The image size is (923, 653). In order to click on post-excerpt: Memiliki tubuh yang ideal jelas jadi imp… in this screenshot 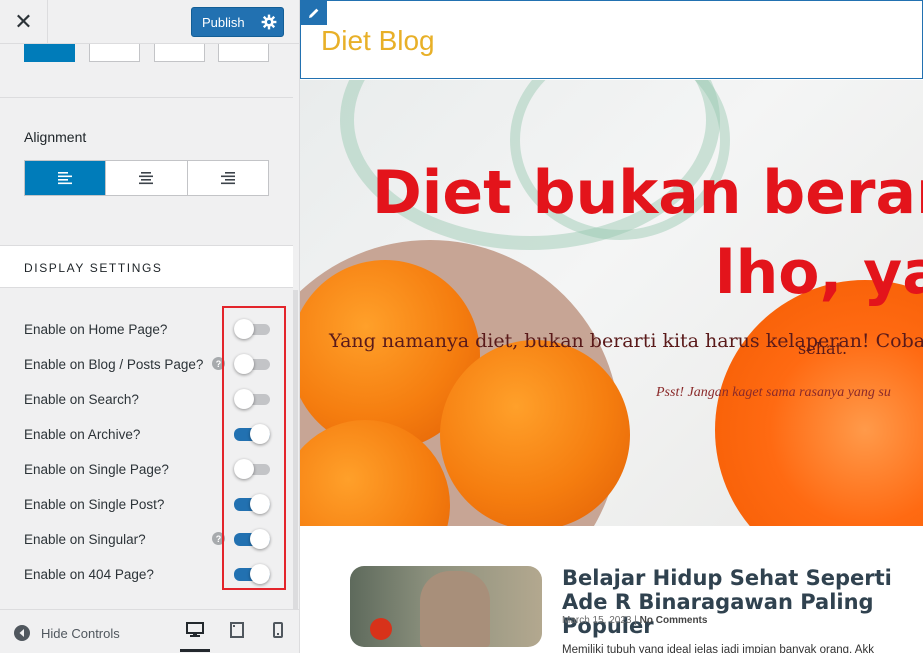, I will do `click(718, 648)`.